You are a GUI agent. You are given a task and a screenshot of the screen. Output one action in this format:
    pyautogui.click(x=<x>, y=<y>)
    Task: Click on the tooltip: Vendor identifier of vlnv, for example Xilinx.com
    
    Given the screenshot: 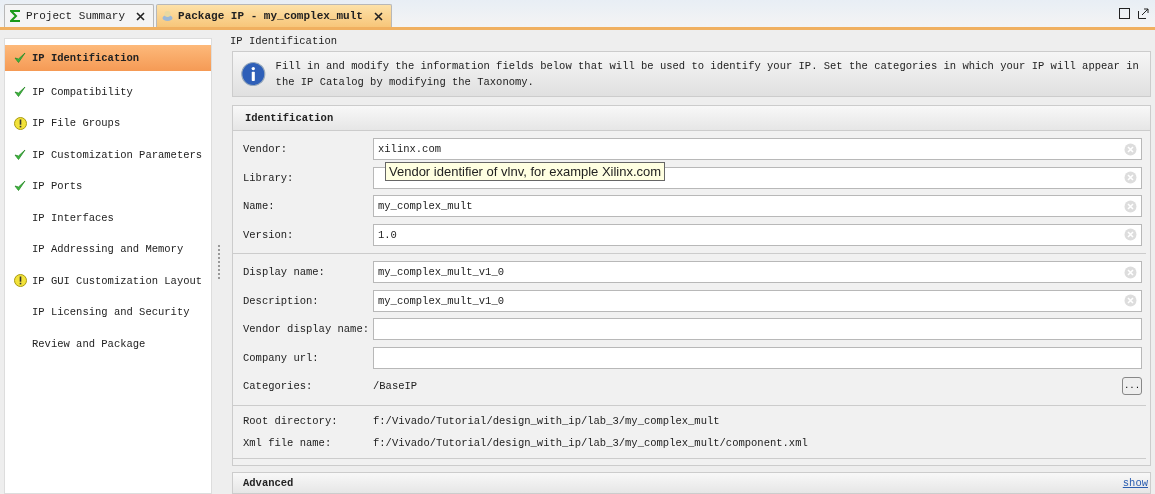 What is the action you would take?
    pyautogui.click(x=525, y=171)
    